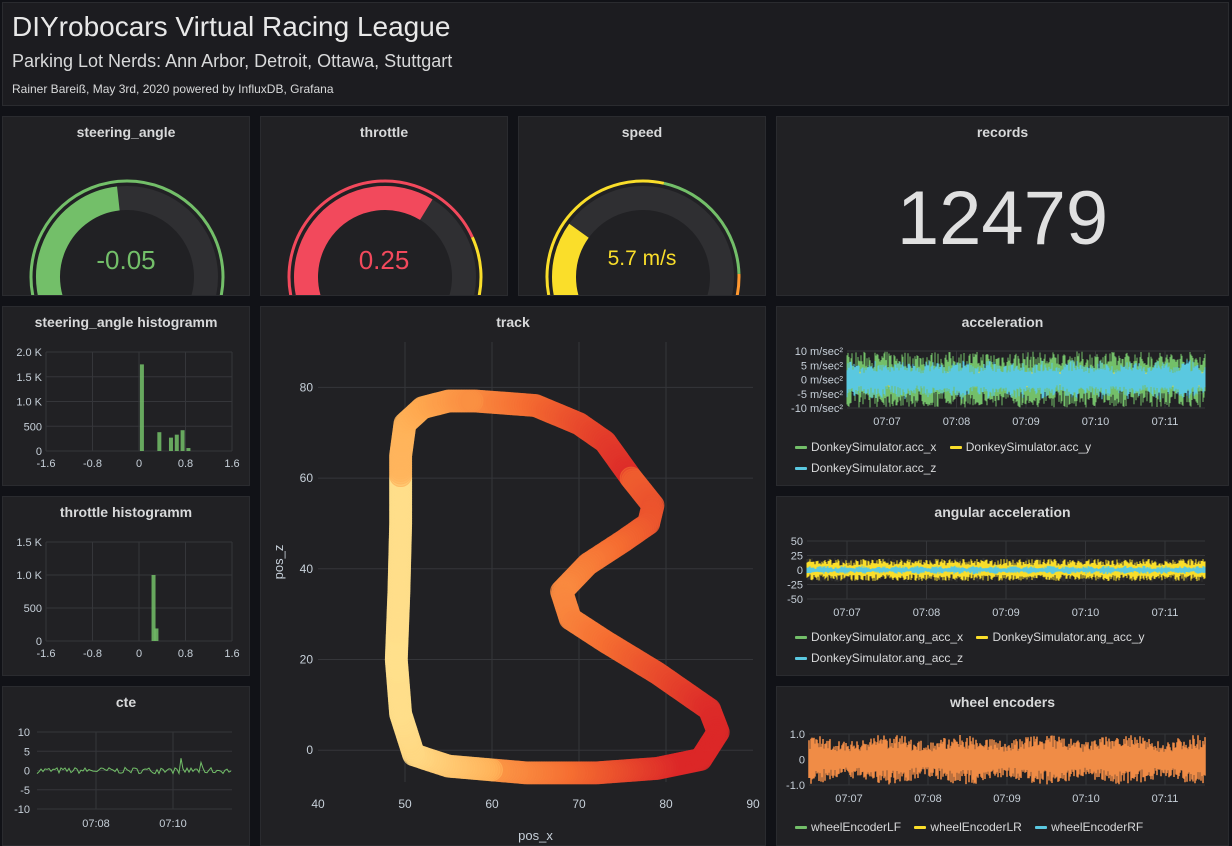 The height and width of the screenshot is (846, 1232). I want to click on y-tick-label: 5, so click(27, 752).